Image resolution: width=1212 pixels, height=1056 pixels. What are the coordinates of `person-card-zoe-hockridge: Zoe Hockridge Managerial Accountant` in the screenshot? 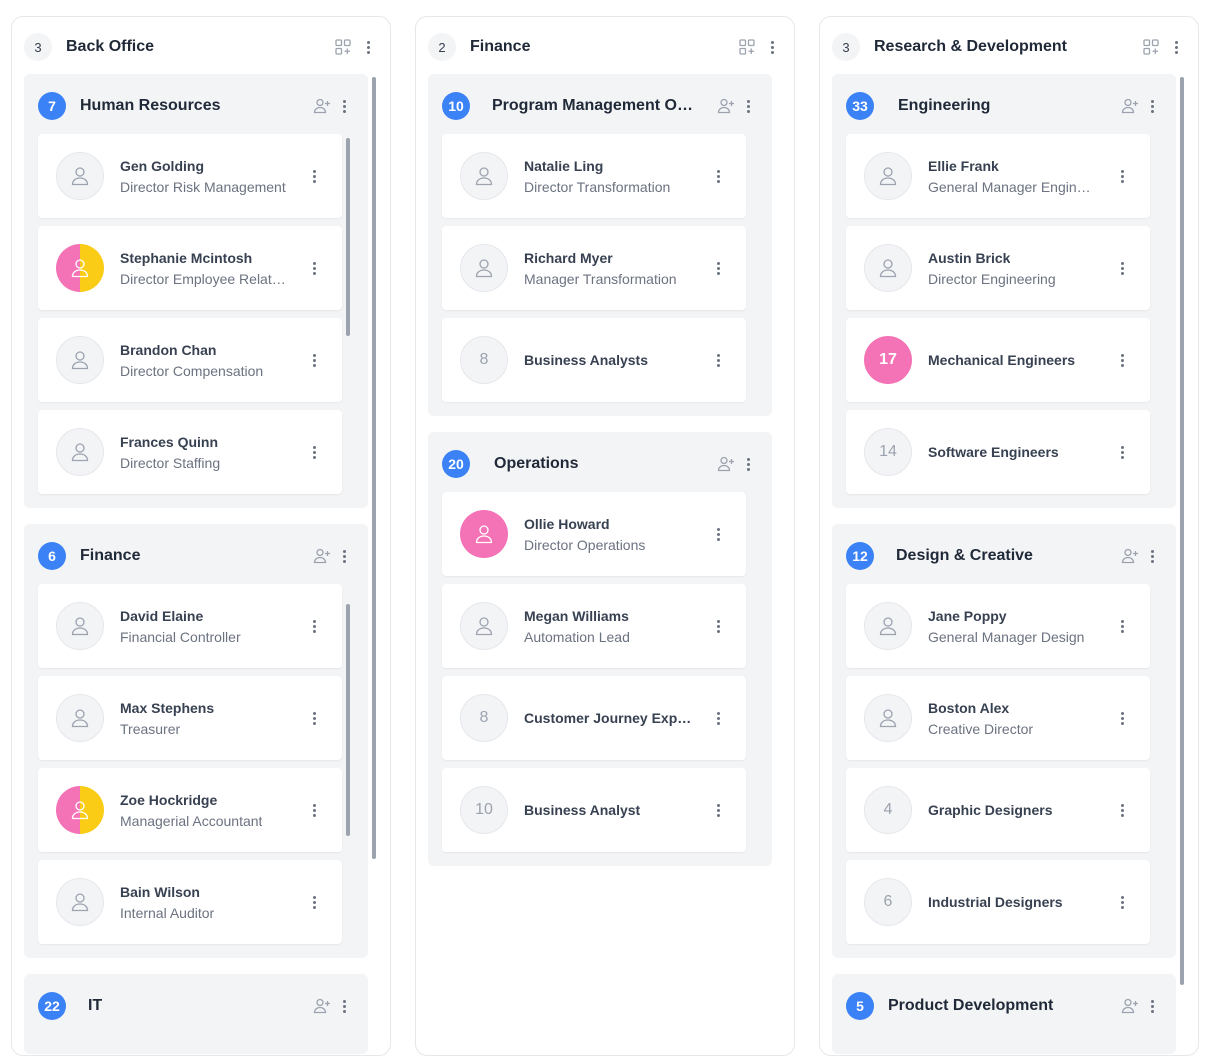 It's located at (190, 810).